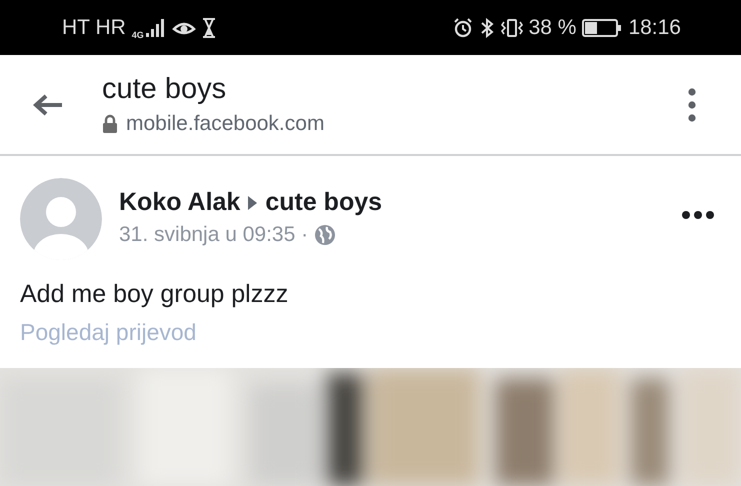 The image size is (741, 486). I want to click on page-url: mobile.facebook.com, so click(225, 124).